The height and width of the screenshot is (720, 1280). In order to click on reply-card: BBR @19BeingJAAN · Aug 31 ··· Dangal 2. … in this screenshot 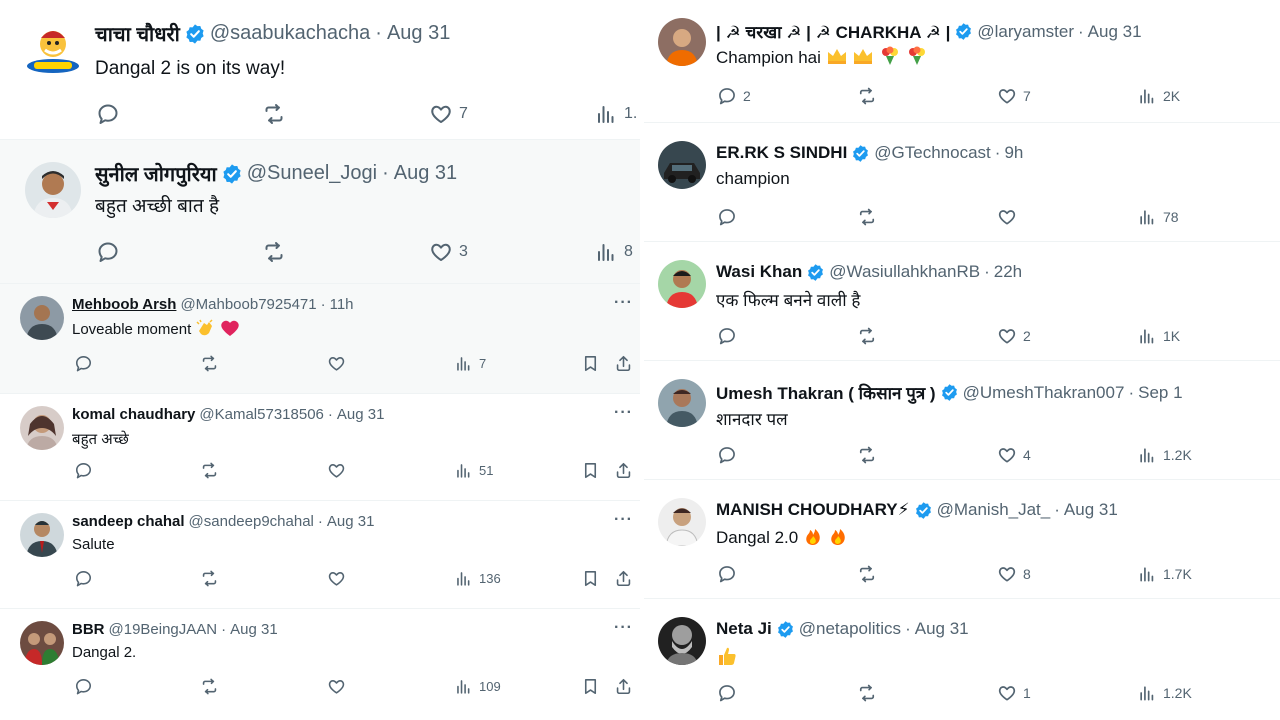, I will do `click(320, 664)`.